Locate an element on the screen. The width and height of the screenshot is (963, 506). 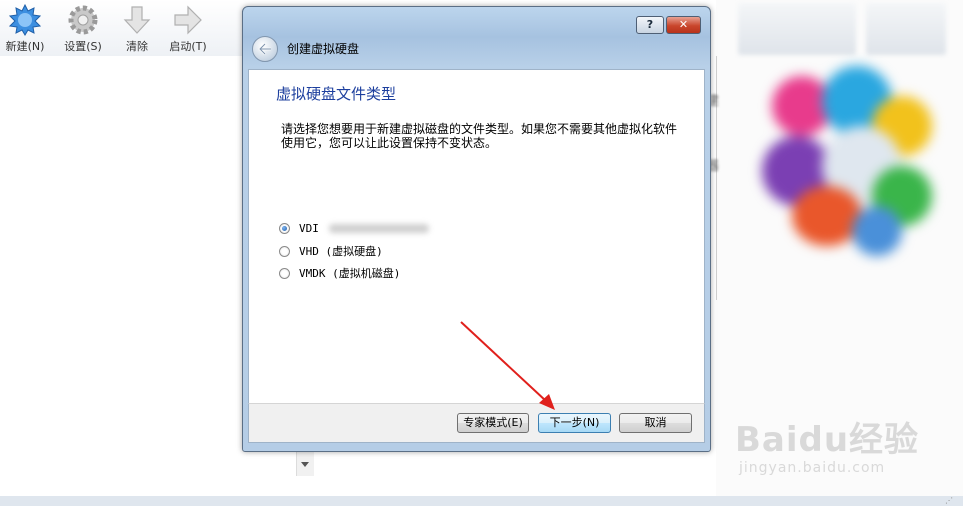
baidu-watermark: Baidu经验 jingyan.baidu.com is located at coordinates (842, 444).